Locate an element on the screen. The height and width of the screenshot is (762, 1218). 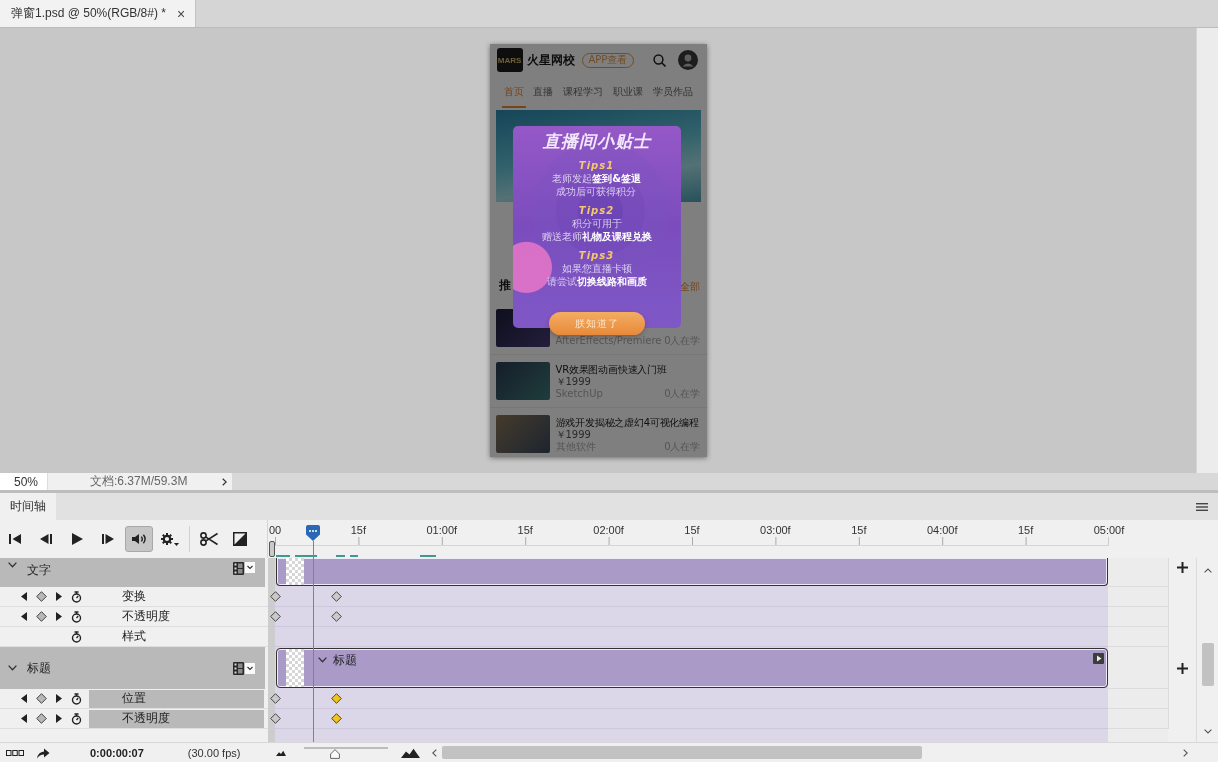
course-title: 游戏开发揭秘之虚幻4可视化编程 is located at coordinates (628, 423).